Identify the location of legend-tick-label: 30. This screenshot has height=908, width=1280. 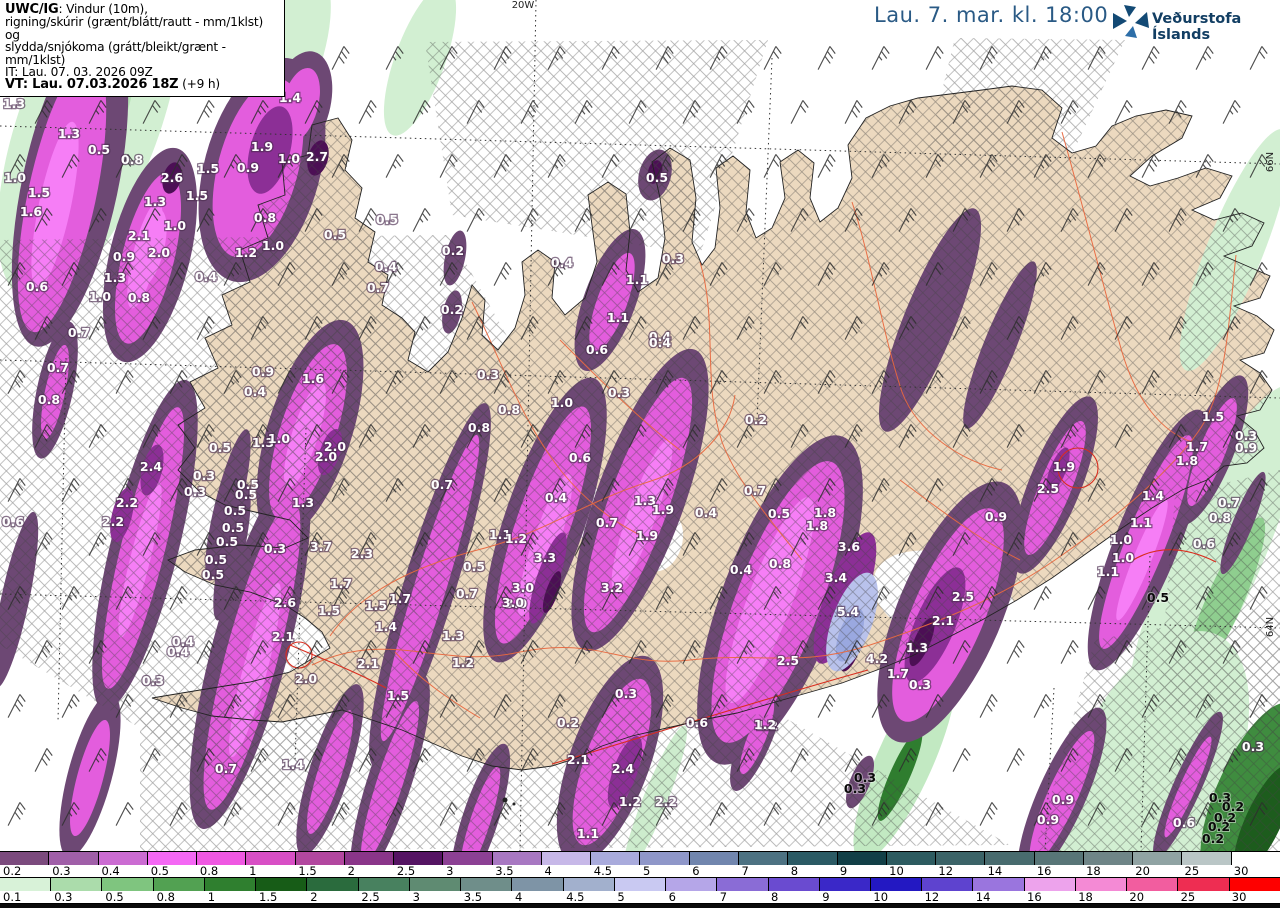
(1241, 871).